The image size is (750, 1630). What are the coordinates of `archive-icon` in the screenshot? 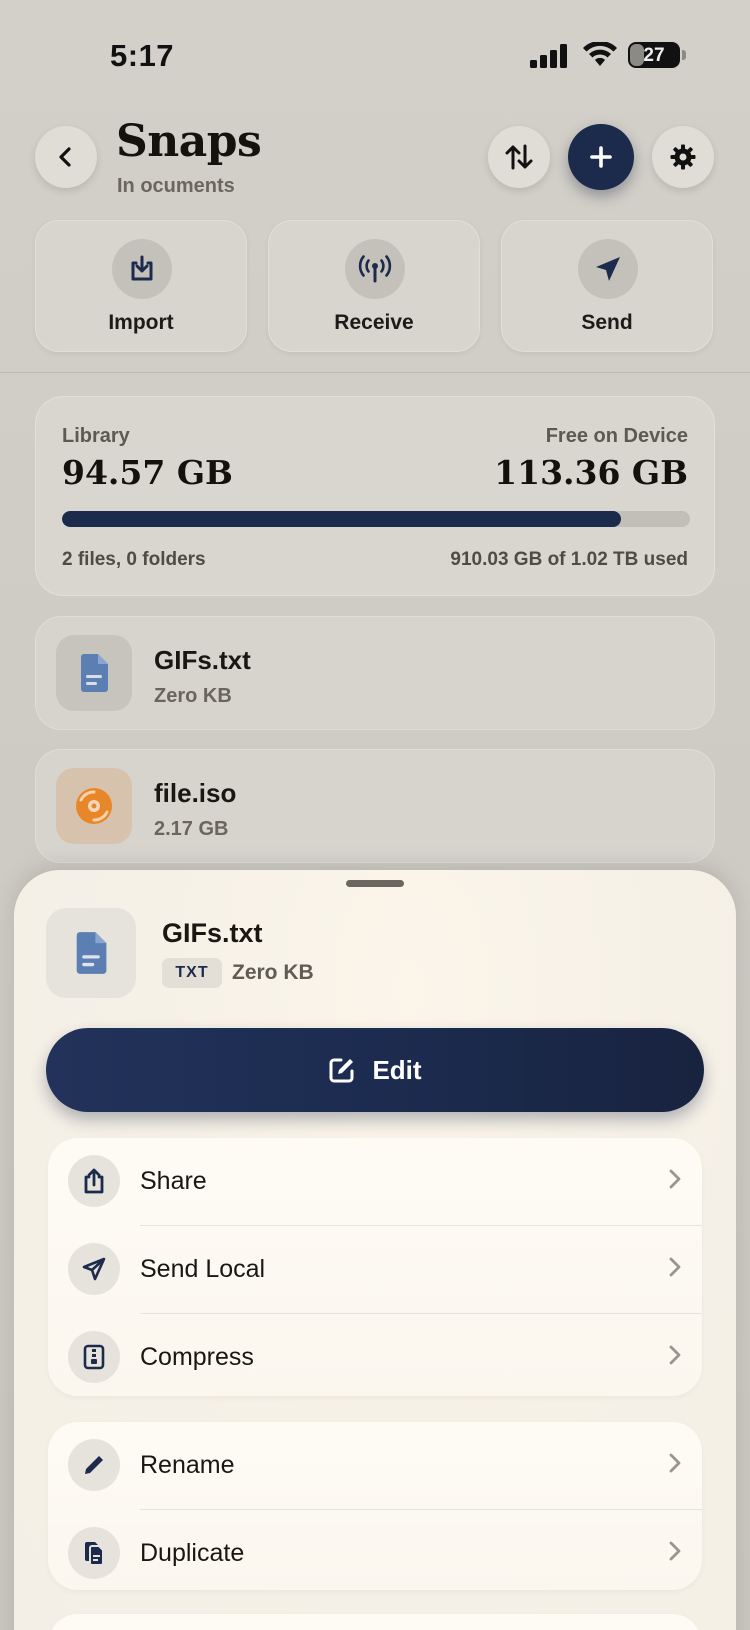 It's located at (94, 1357).